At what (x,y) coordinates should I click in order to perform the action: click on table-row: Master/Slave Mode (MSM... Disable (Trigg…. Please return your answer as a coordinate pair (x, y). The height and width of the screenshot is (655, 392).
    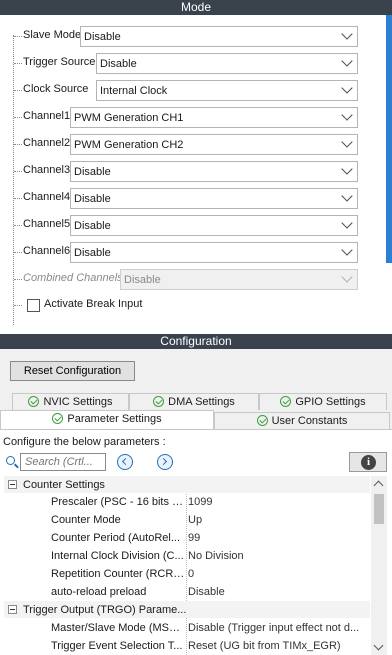
    Looking at the image, I should click on (187, 627).